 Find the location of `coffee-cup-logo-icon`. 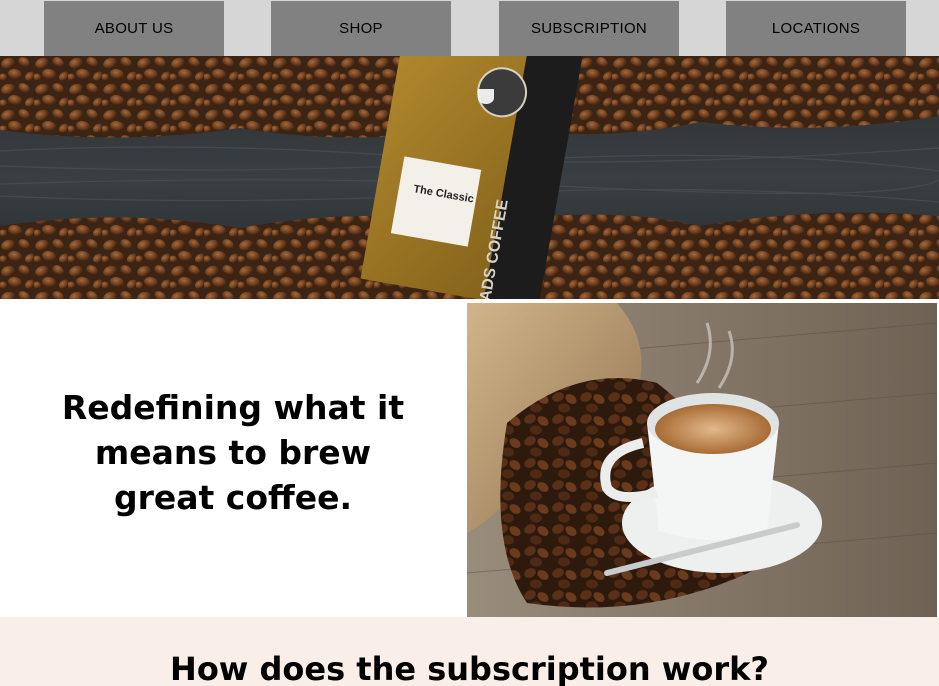

coffee-cup-logo-icon is located at coordinates (486, 96).